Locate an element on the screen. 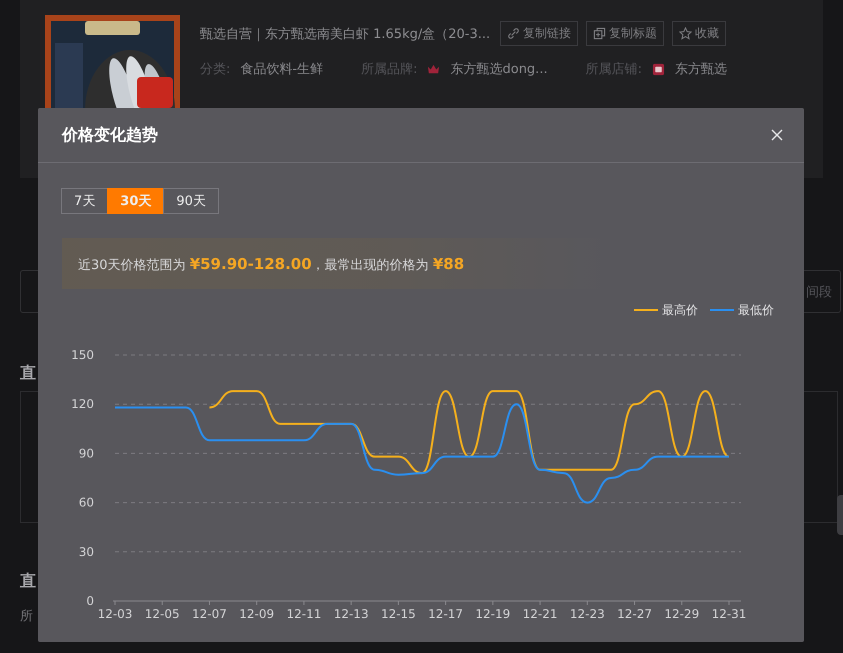 The height and width of the screenshot is (653, 843). axis-label: 12-27 is located at coordinates (634, 614).